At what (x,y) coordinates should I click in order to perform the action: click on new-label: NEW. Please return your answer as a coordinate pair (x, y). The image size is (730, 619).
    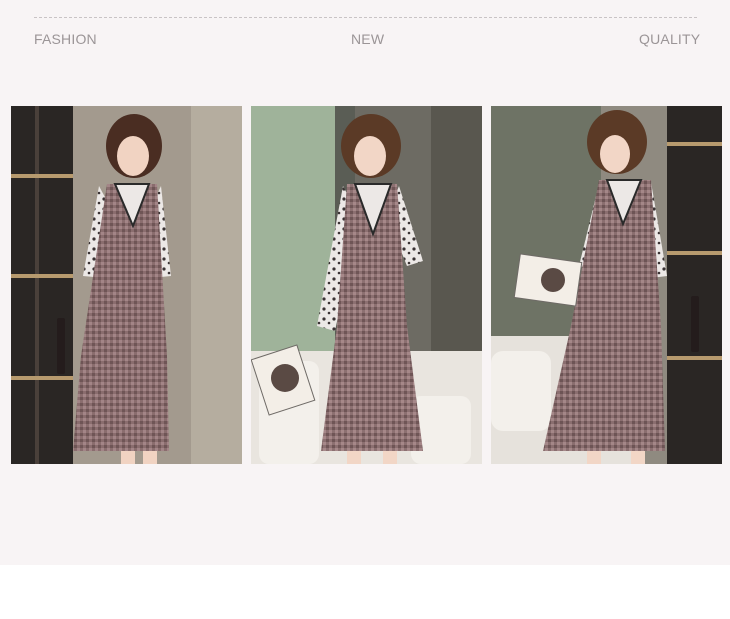
    Looking at the image, I should click on (368, 39).